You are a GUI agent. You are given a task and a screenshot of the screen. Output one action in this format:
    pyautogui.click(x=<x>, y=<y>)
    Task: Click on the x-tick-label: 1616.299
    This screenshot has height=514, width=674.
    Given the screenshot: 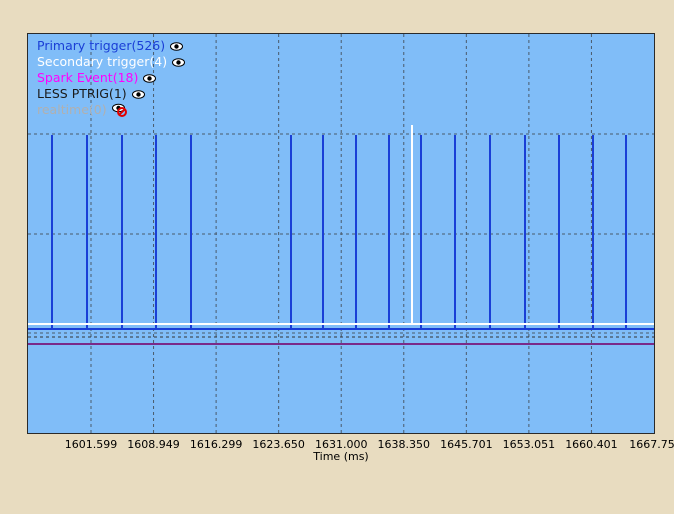 What is the action you would take?
    pyautogui.click(x=216, y=444)
    